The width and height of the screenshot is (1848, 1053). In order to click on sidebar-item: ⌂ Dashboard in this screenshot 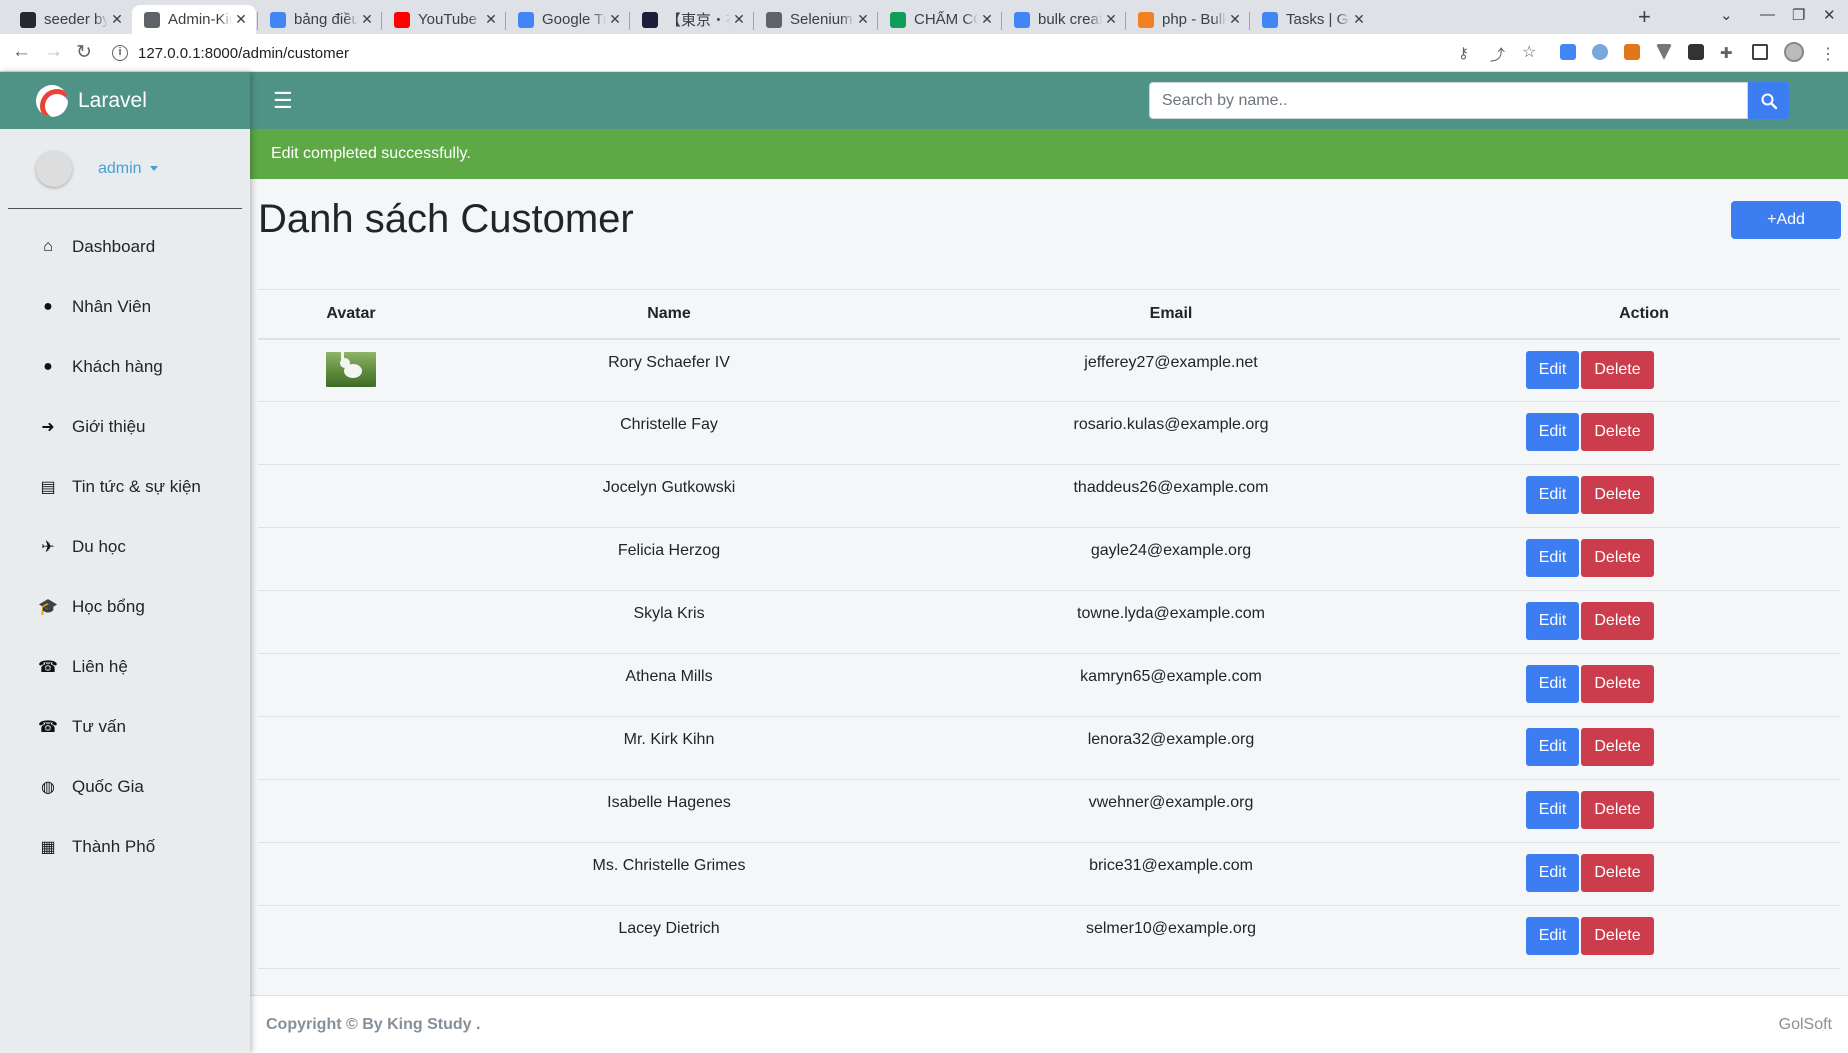, I will do `click(125, 247)`.